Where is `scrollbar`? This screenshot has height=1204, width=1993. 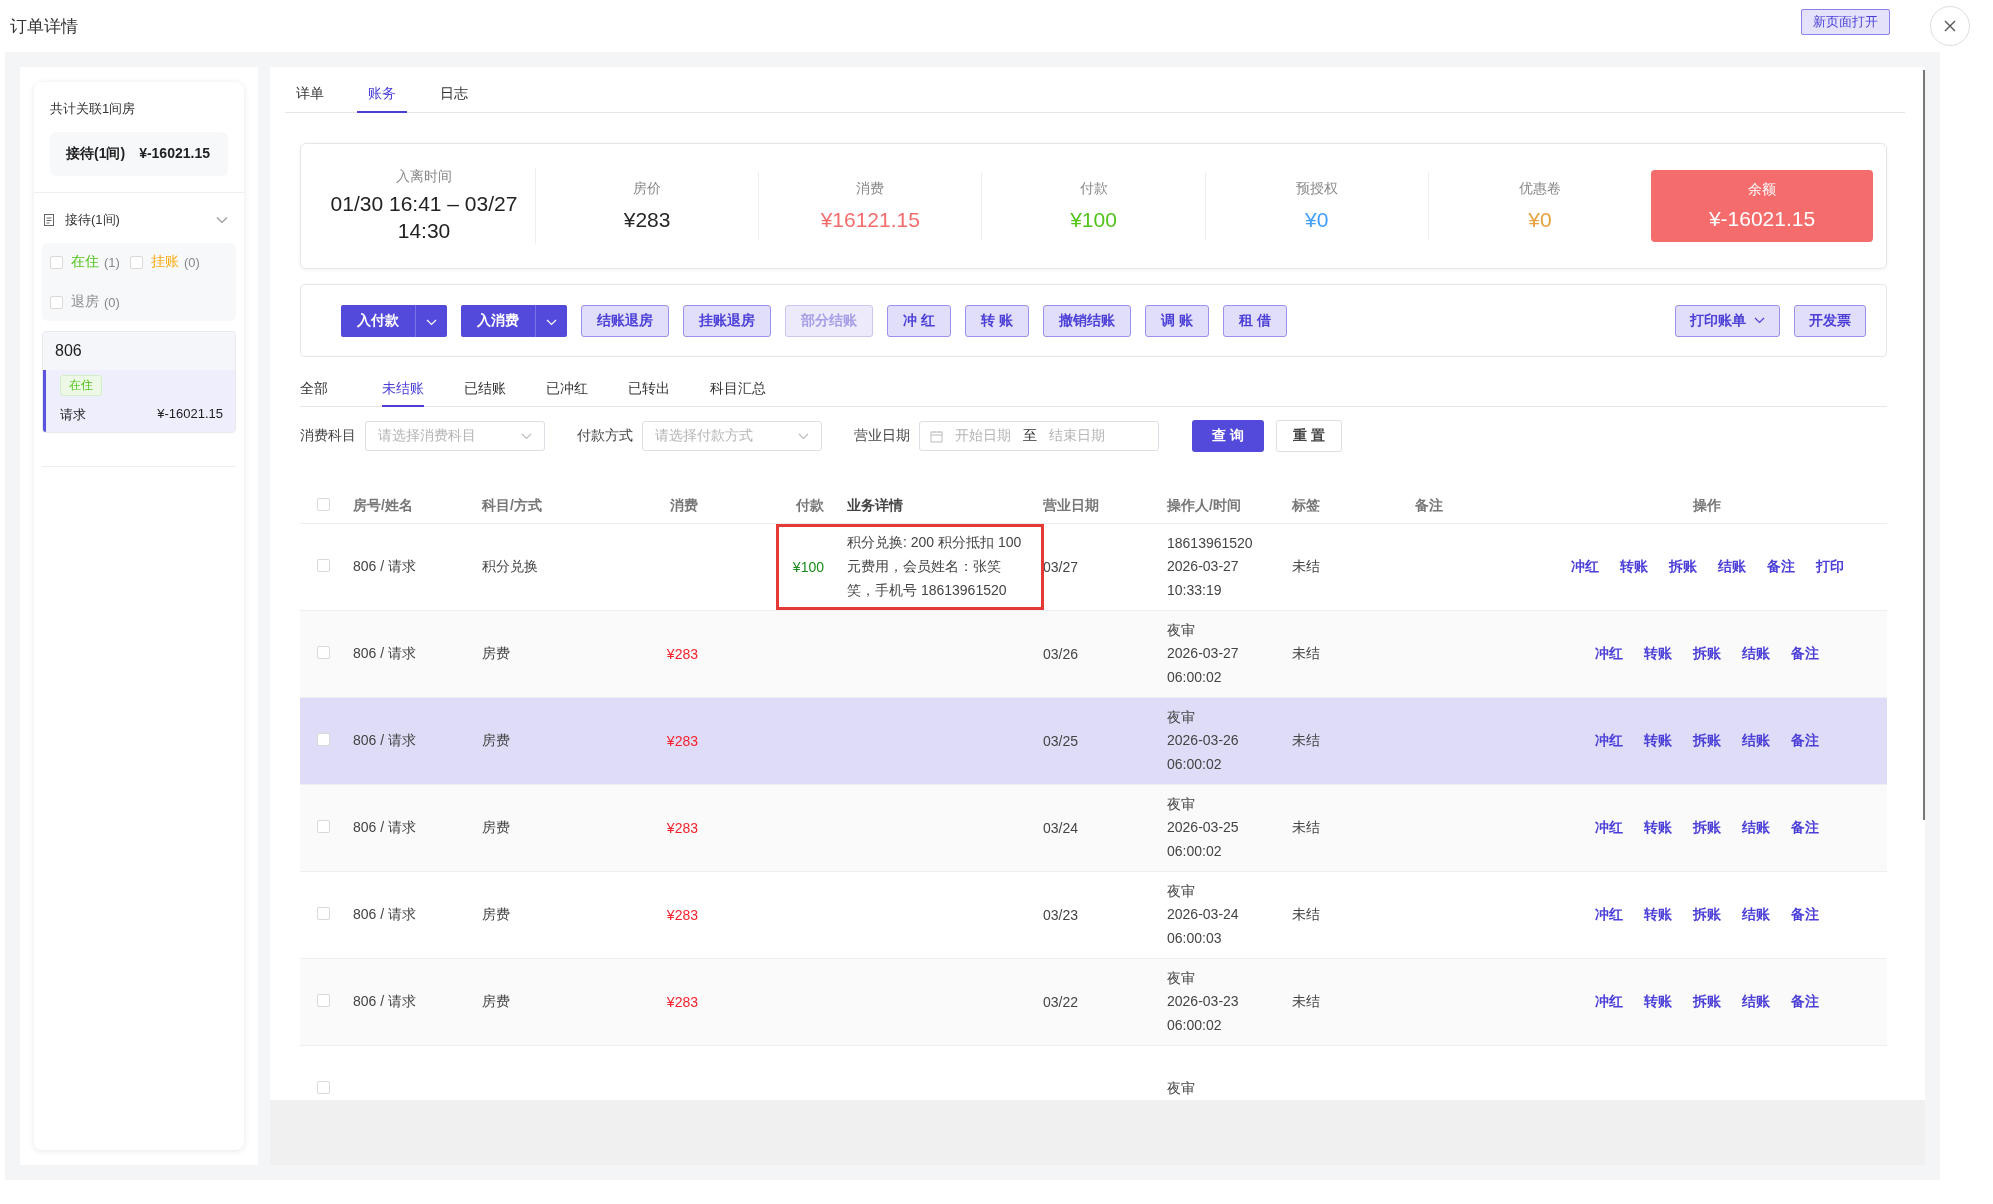
scrollbar is located at coordinates (1924, 445).